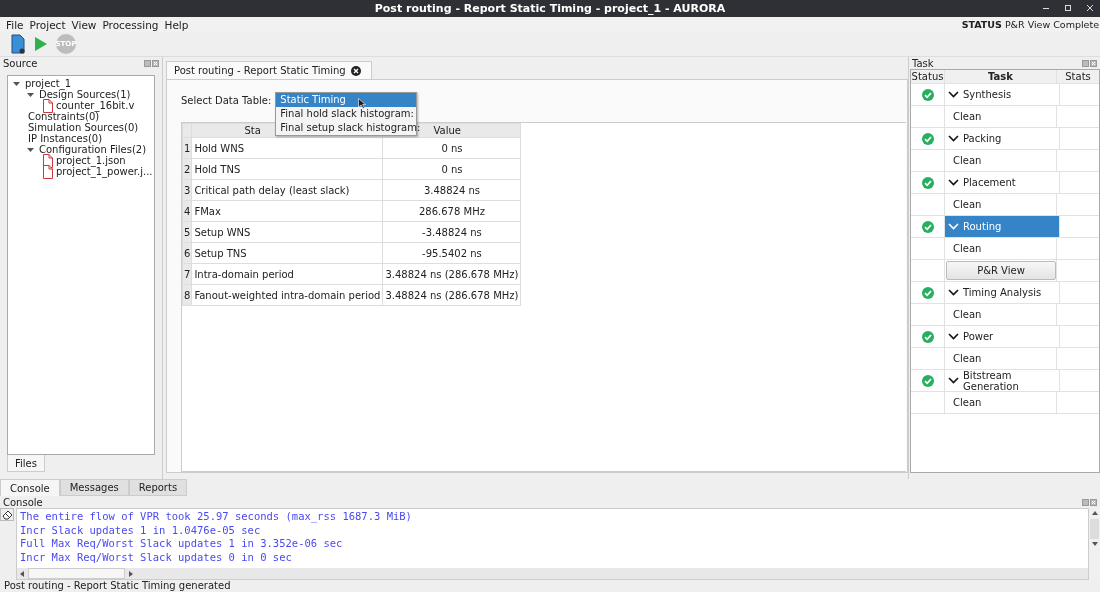 The height and width of the screenshot is (592, 1100). What do you see at coordinates (928, 76) in the screenshot?
I see `column-header: Status` at bounding box center [928, 76].